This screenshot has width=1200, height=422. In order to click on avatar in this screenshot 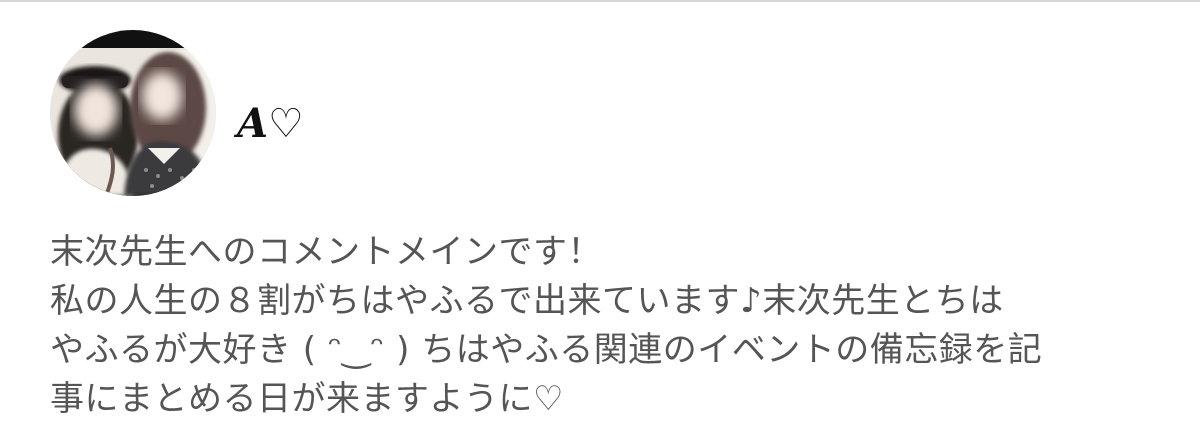, I will do `click(133, 113)`.